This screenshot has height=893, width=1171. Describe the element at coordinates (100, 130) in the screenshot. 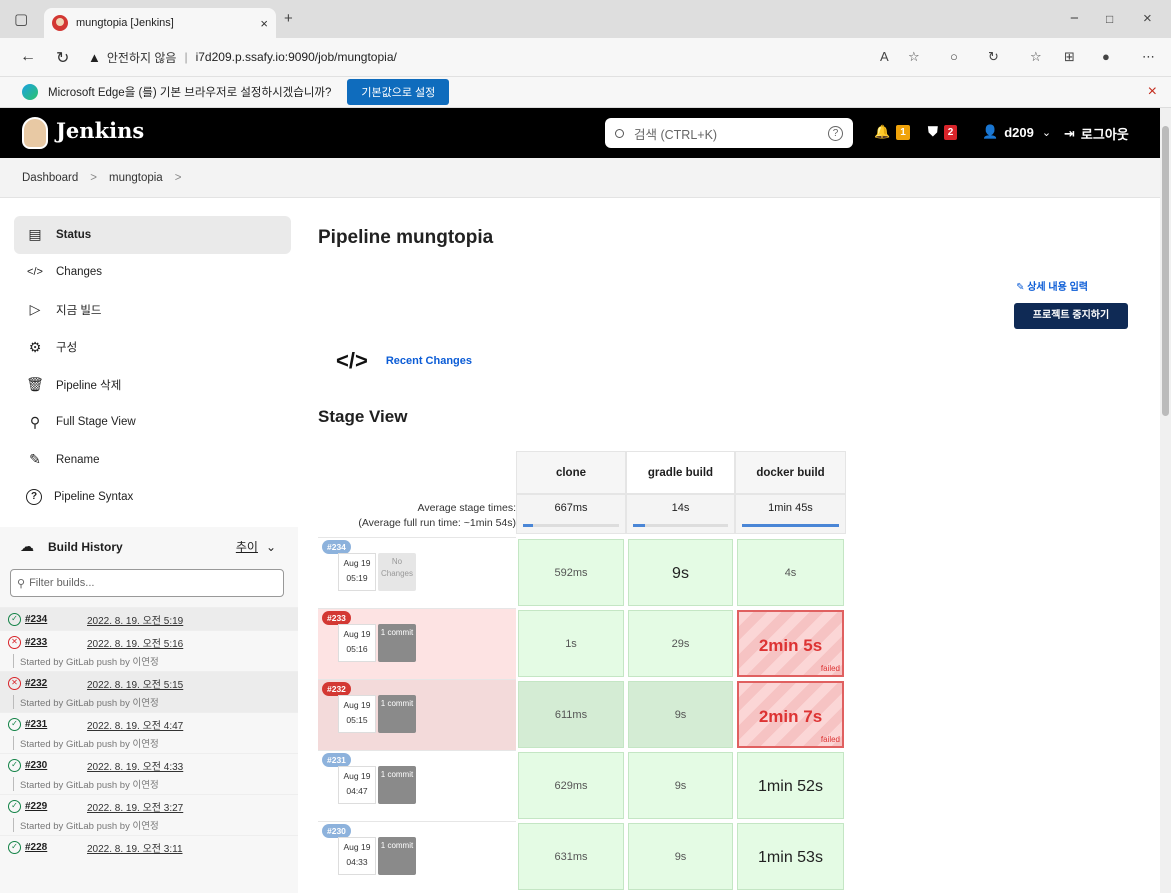

I see `jenkins-title: Jenkins` at that location.